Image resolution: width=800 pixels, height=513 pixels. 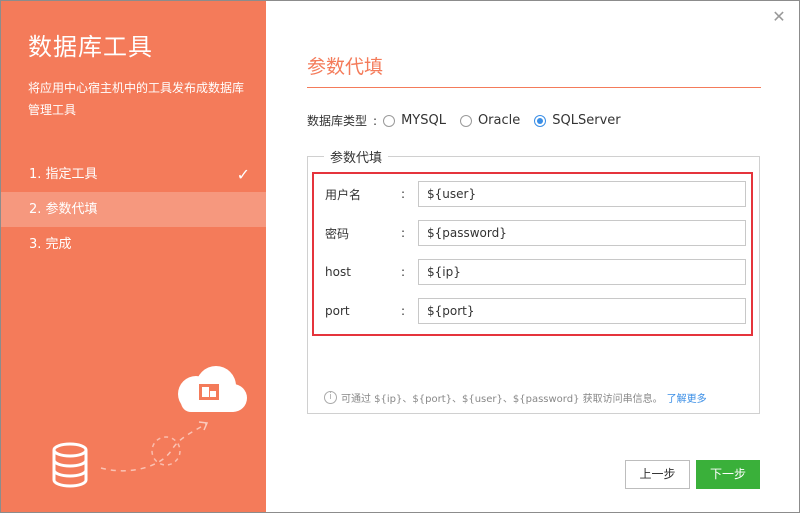 What do you see at coordinates (687, 397) in the screenshot?
I see `learn-more-link: 了解更多` at bounding box center [687, 397].